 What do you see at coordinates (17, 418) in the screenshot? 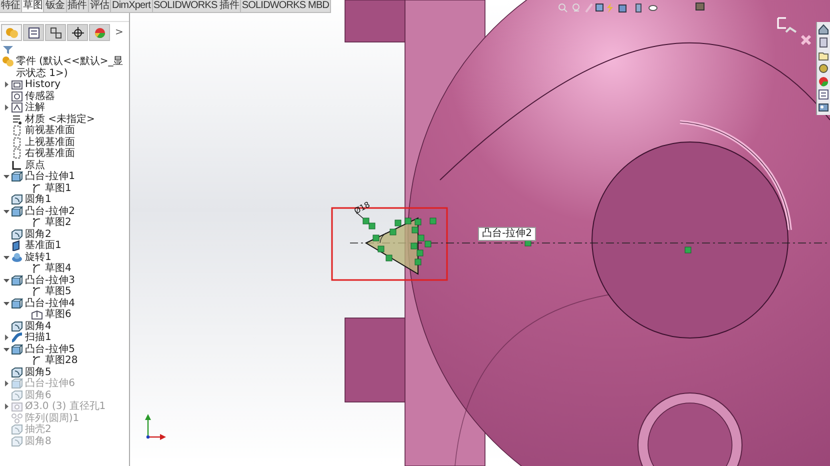
I see `pattern-icon` at bounding box center [17, 418].